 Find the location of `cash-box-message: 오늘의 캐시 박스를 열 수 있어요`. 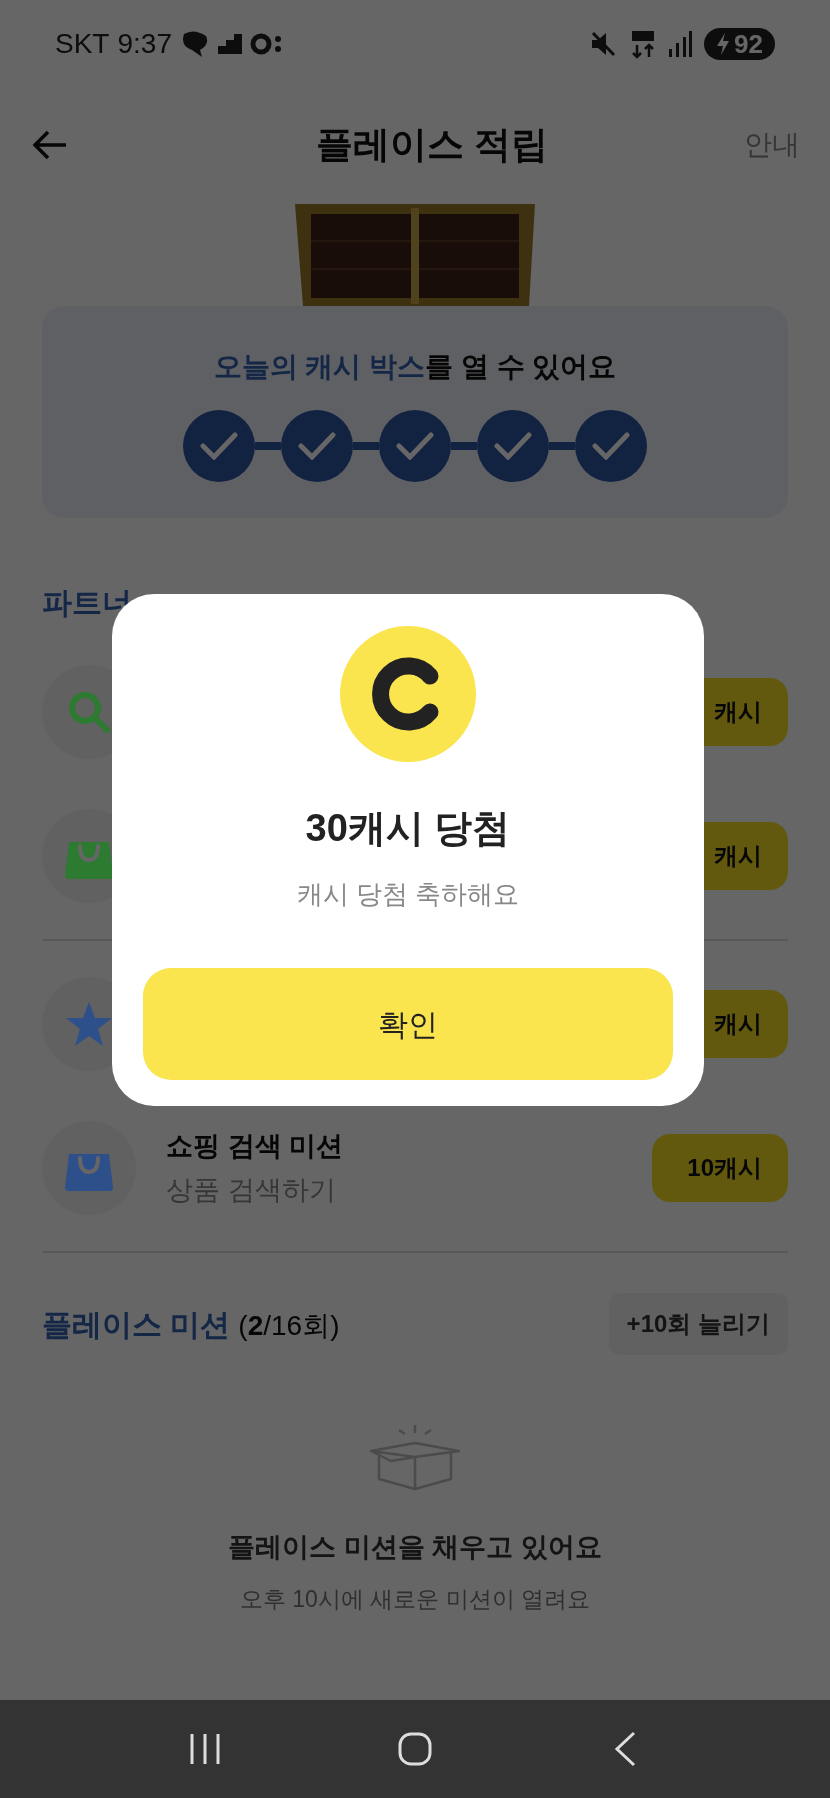

cash-box-message: 오늘의 캐시 박스를 열 수 있어요 is located at coordinates (415, 367).